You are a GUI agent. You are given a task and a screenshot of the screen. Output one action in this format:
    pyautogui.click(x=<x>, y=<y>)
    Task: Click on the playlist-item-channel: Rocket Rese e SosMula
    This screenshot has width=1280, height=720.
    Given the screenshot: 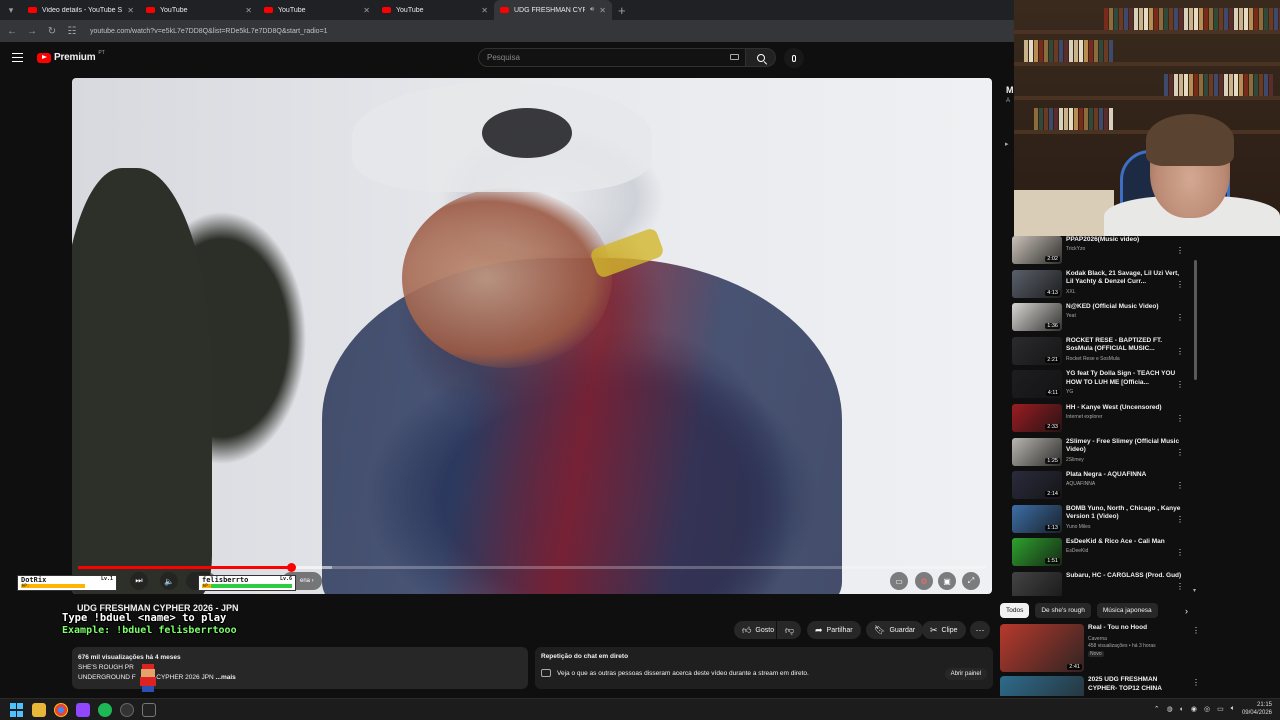 What is the action you would take?
    pyautogui.click(x=1093, y=359)
    